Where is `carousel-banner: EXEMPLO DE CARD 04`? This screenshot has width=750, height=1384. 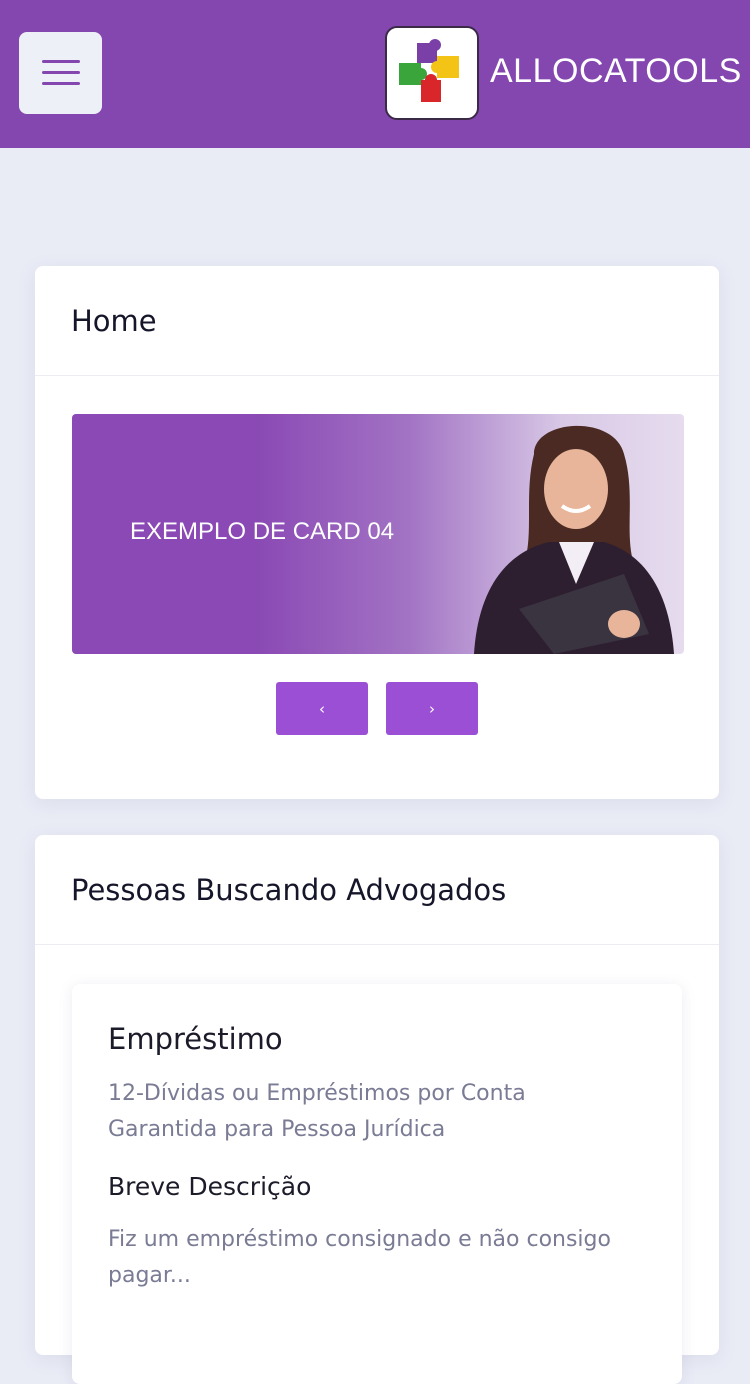
carousel-banner: EXEMPLO DE CARD 04 is located at coordinates (378, 534).